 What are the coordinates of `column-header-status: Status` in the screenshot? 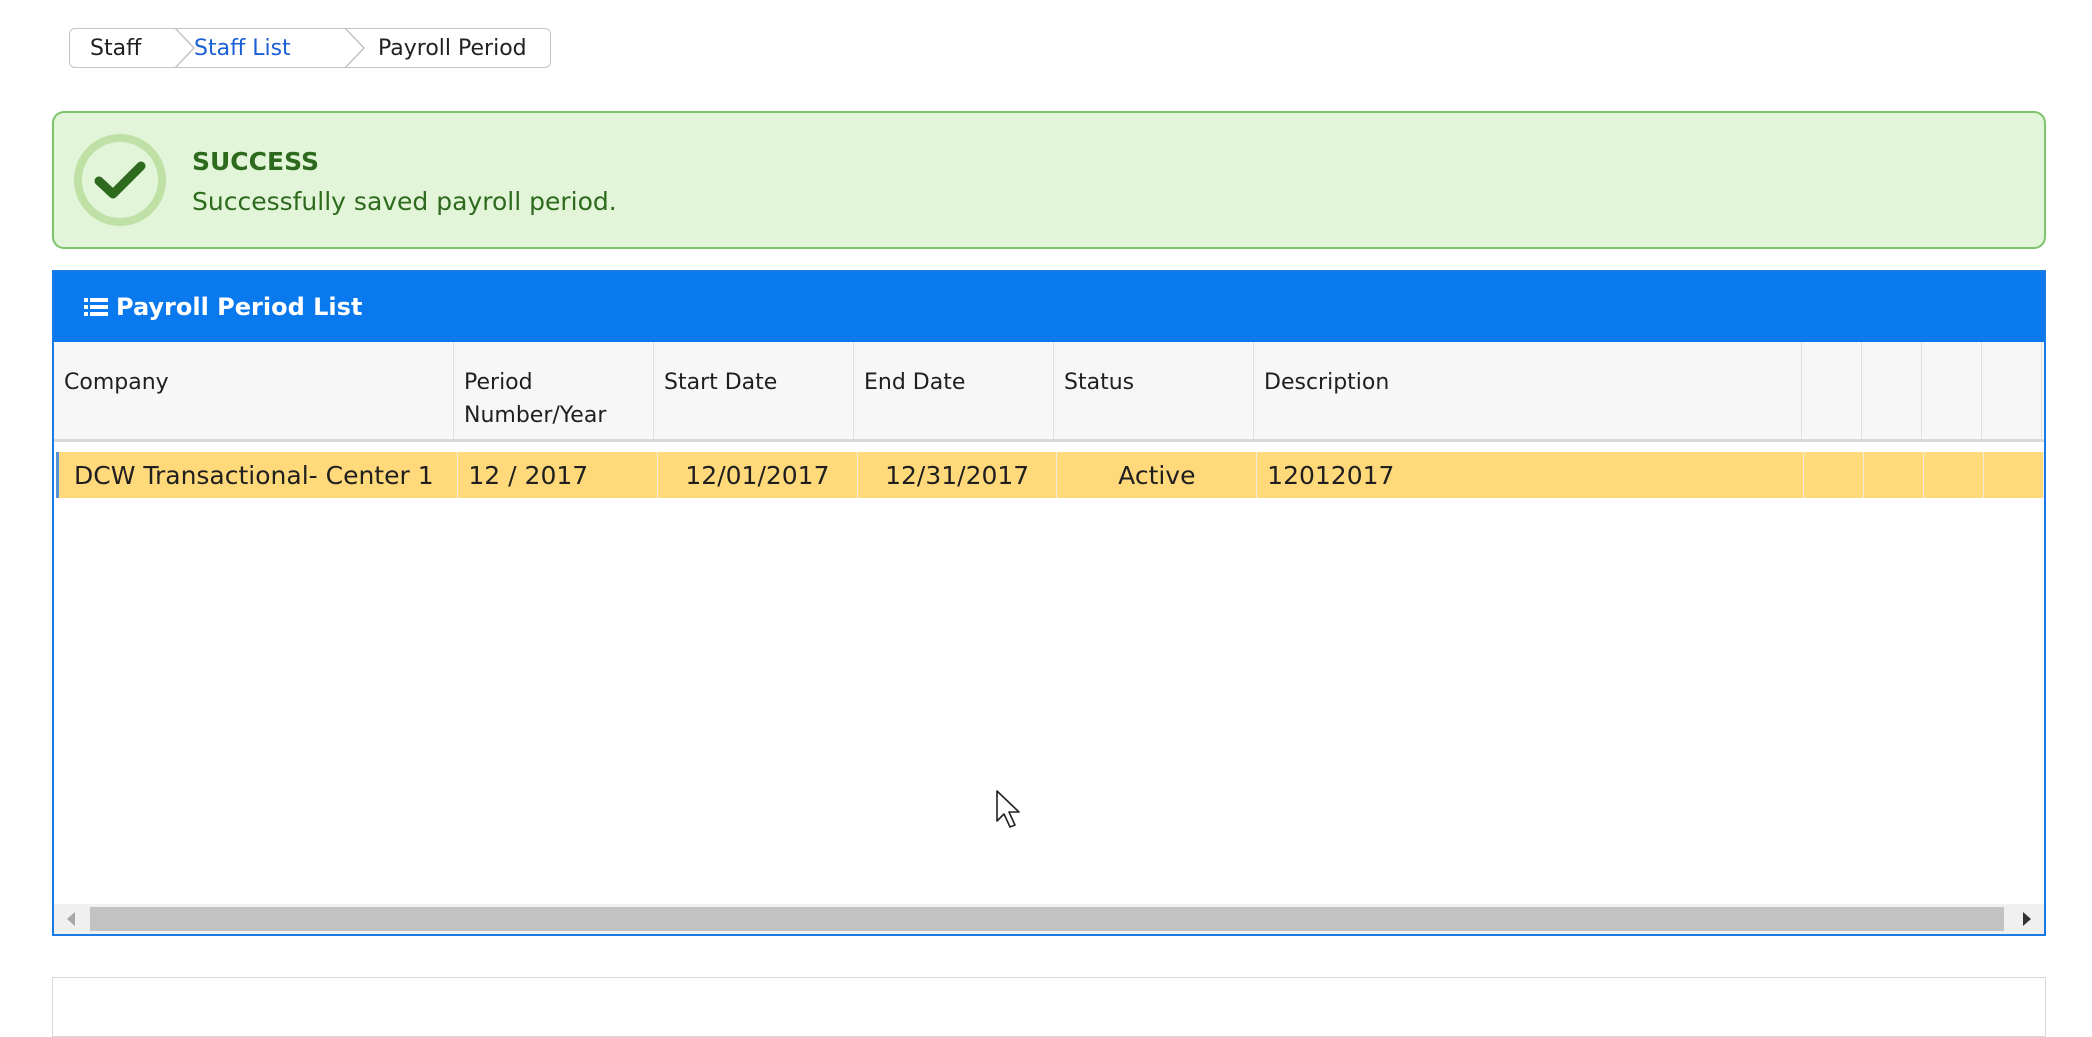 It's located at (1154, 390).